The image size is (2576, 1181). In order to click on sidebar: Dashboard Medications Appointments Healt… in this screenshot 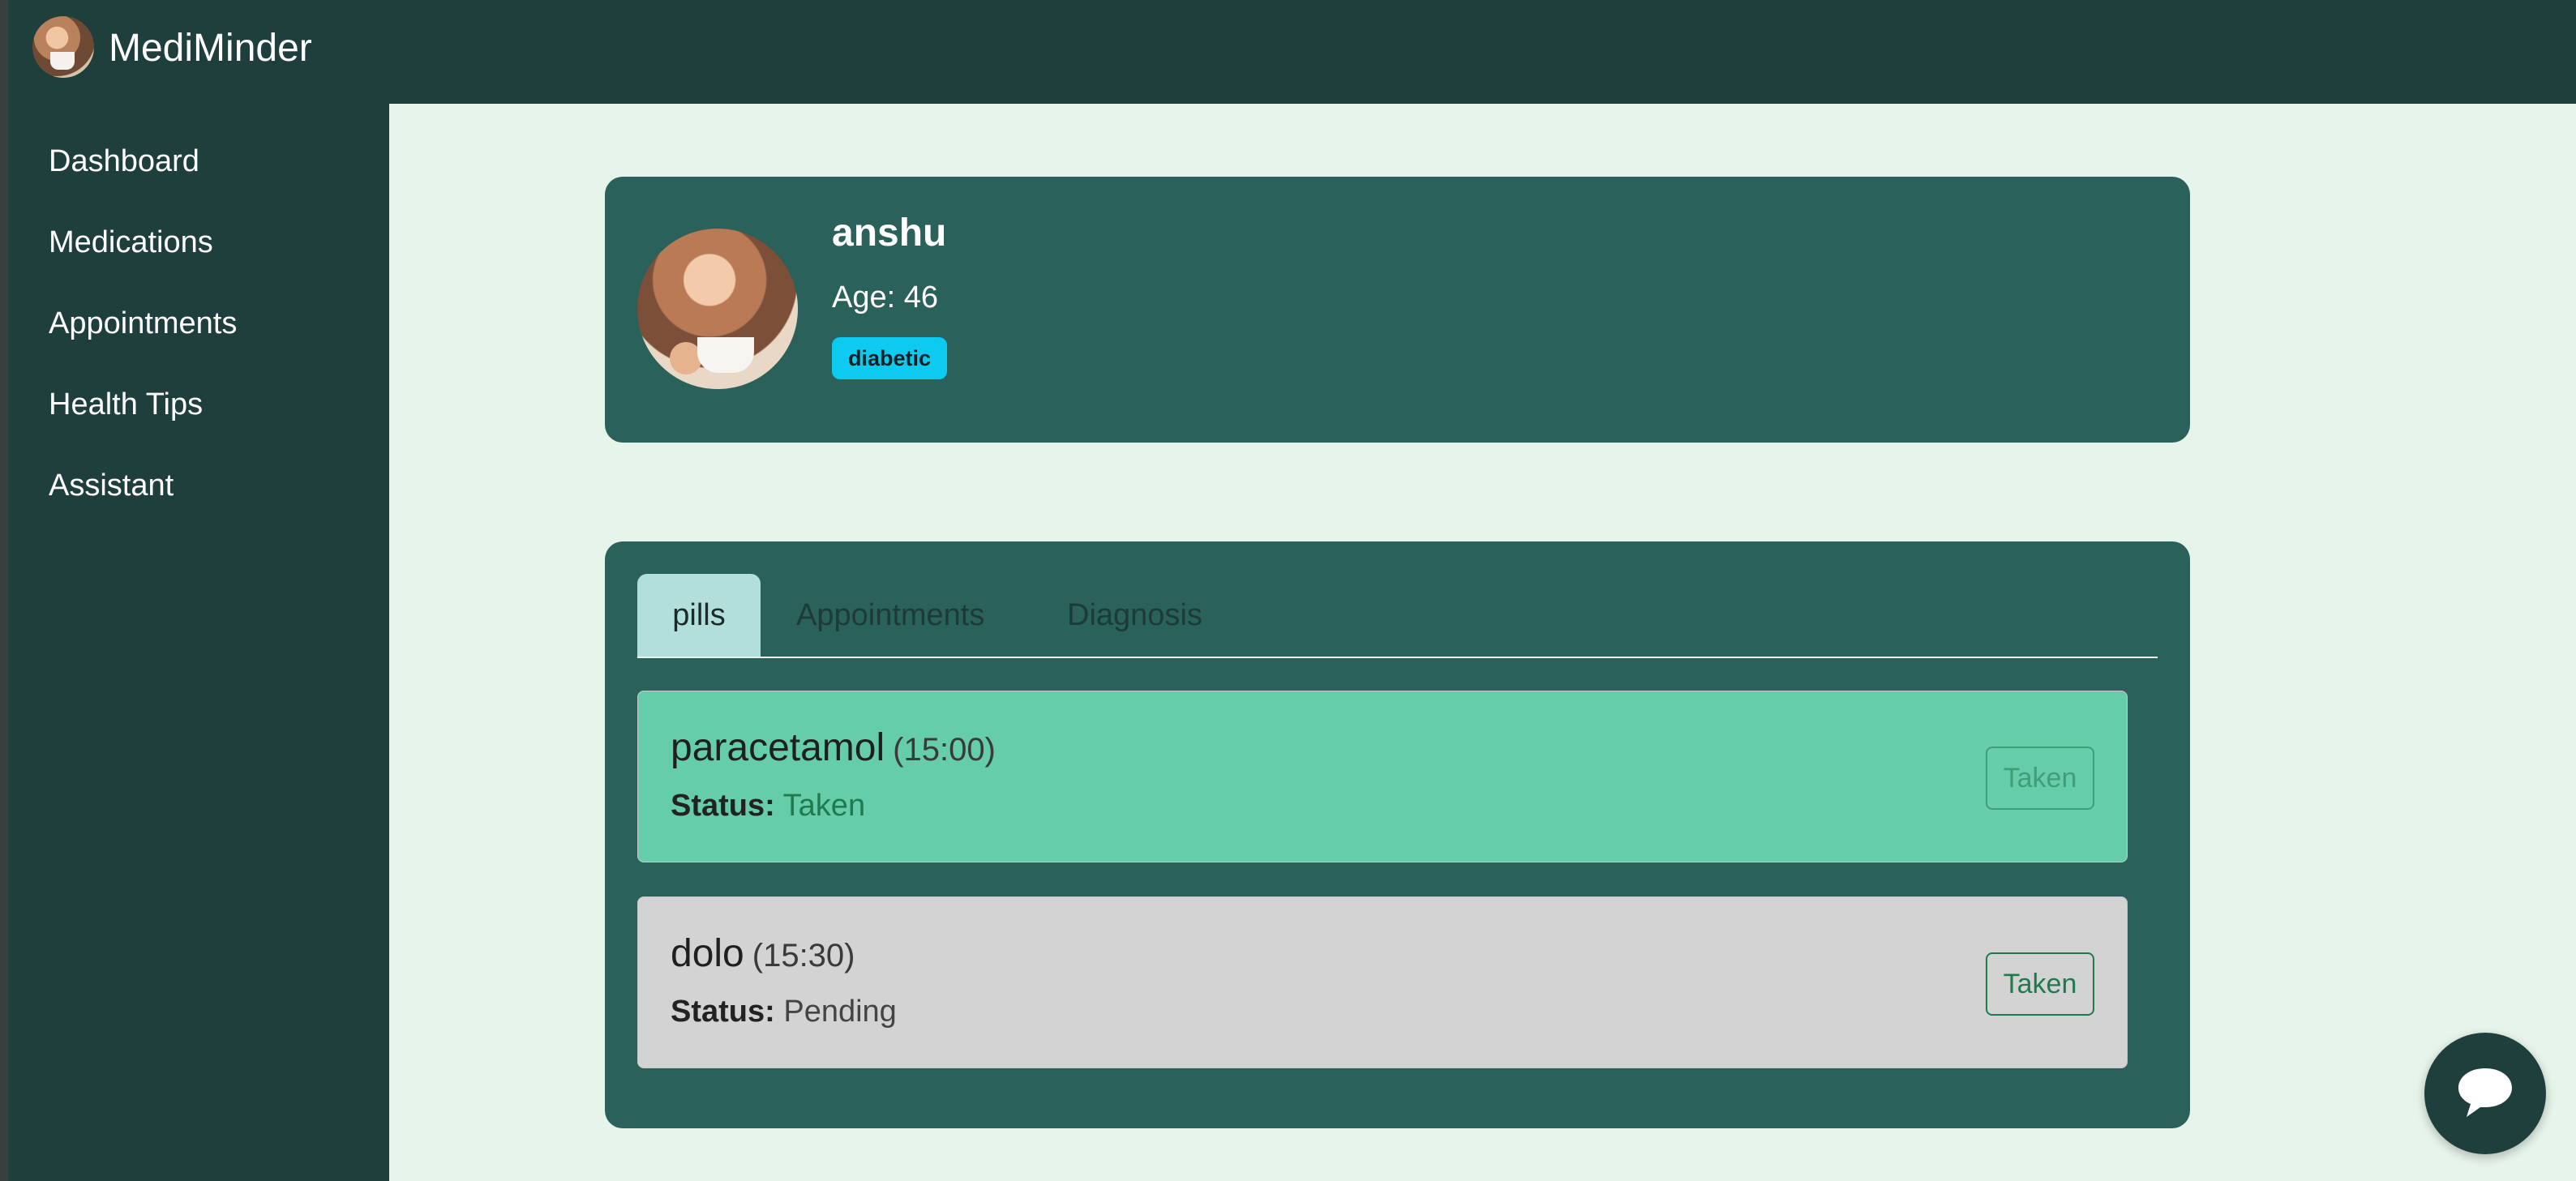, I will do `click(198, 642)`.